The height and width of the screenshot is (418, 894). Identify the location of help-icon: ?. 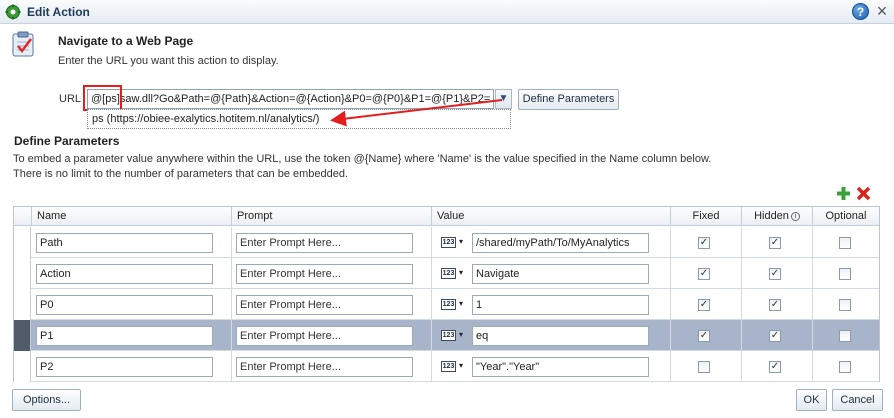
(860, 11).